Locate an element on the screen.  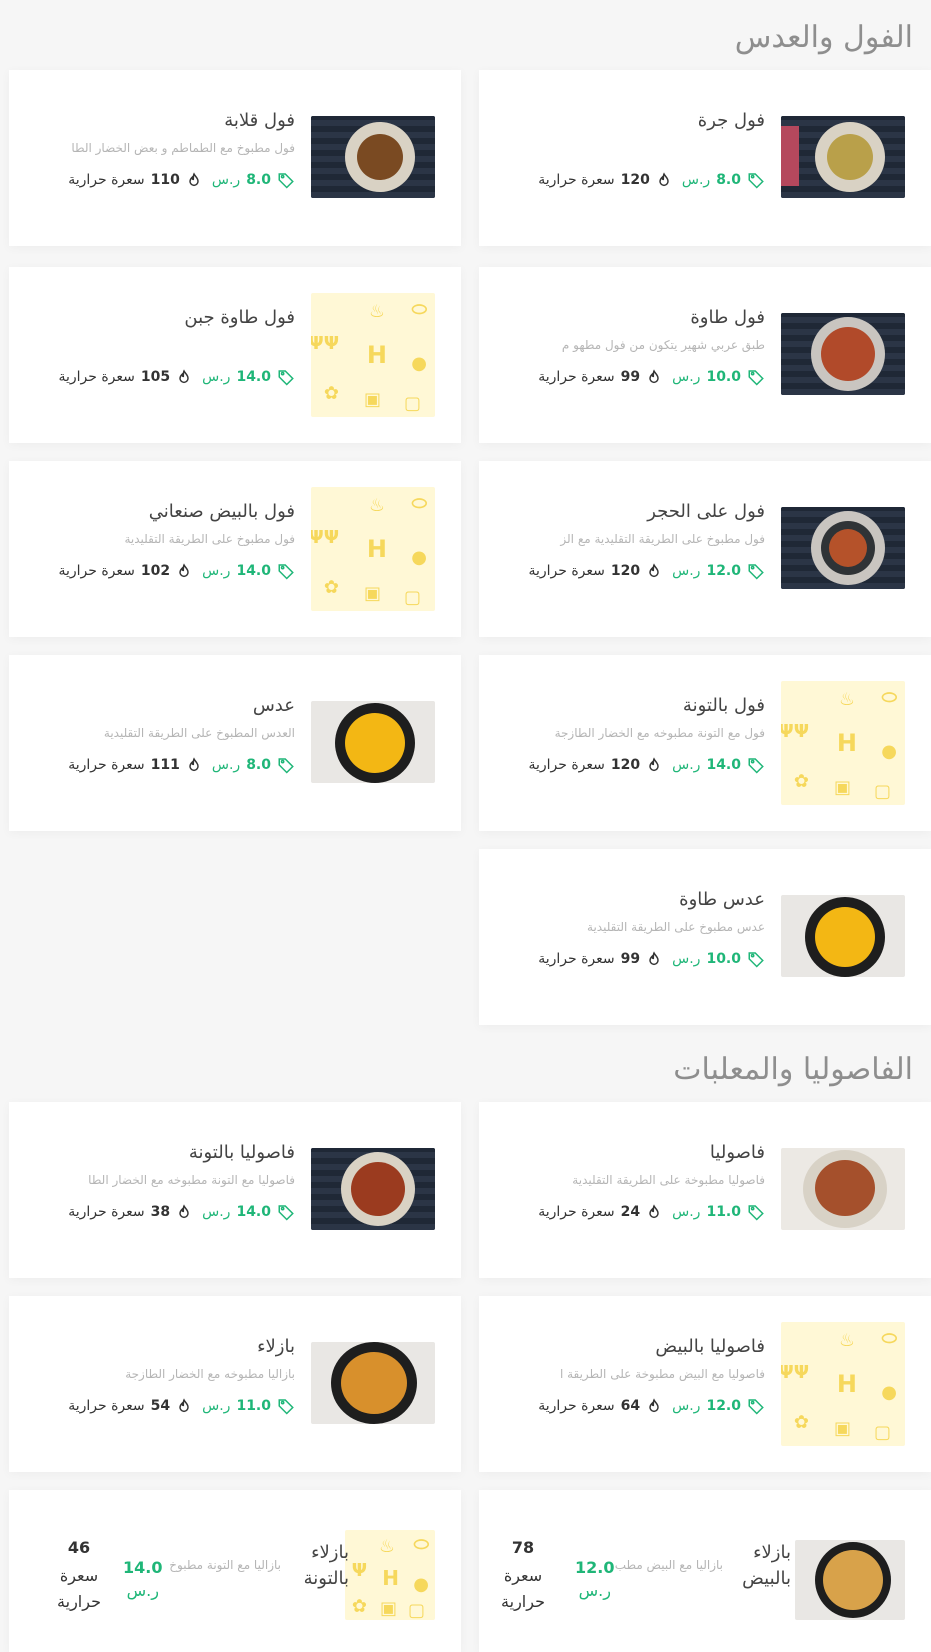
item-name: فاصوليا is located at coordinates (737, 1152).